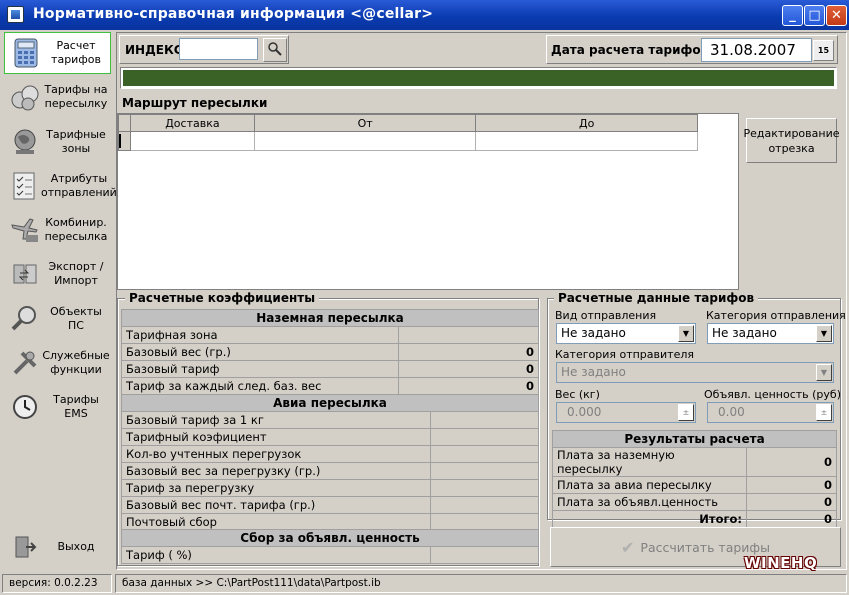 Image resolution: width=849 pixels, height=595 pixels. Describe the element at coordinates (365, 141) in the screenshot. I see `cell-from` at that location.